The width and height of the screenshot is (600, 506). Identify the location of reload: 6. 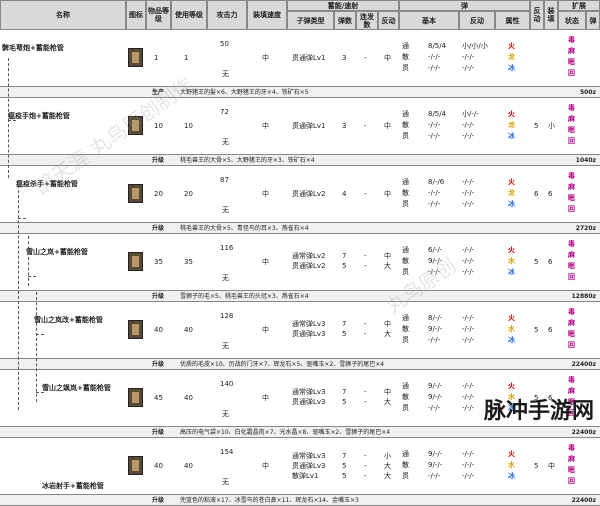
(536, 194).